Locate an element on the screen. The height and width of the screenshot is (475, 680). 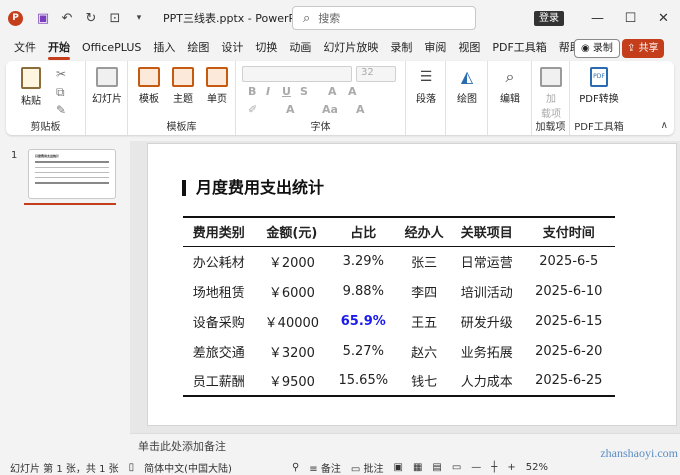
drawing-label: 绘图 is located at coordinates (467, 99).